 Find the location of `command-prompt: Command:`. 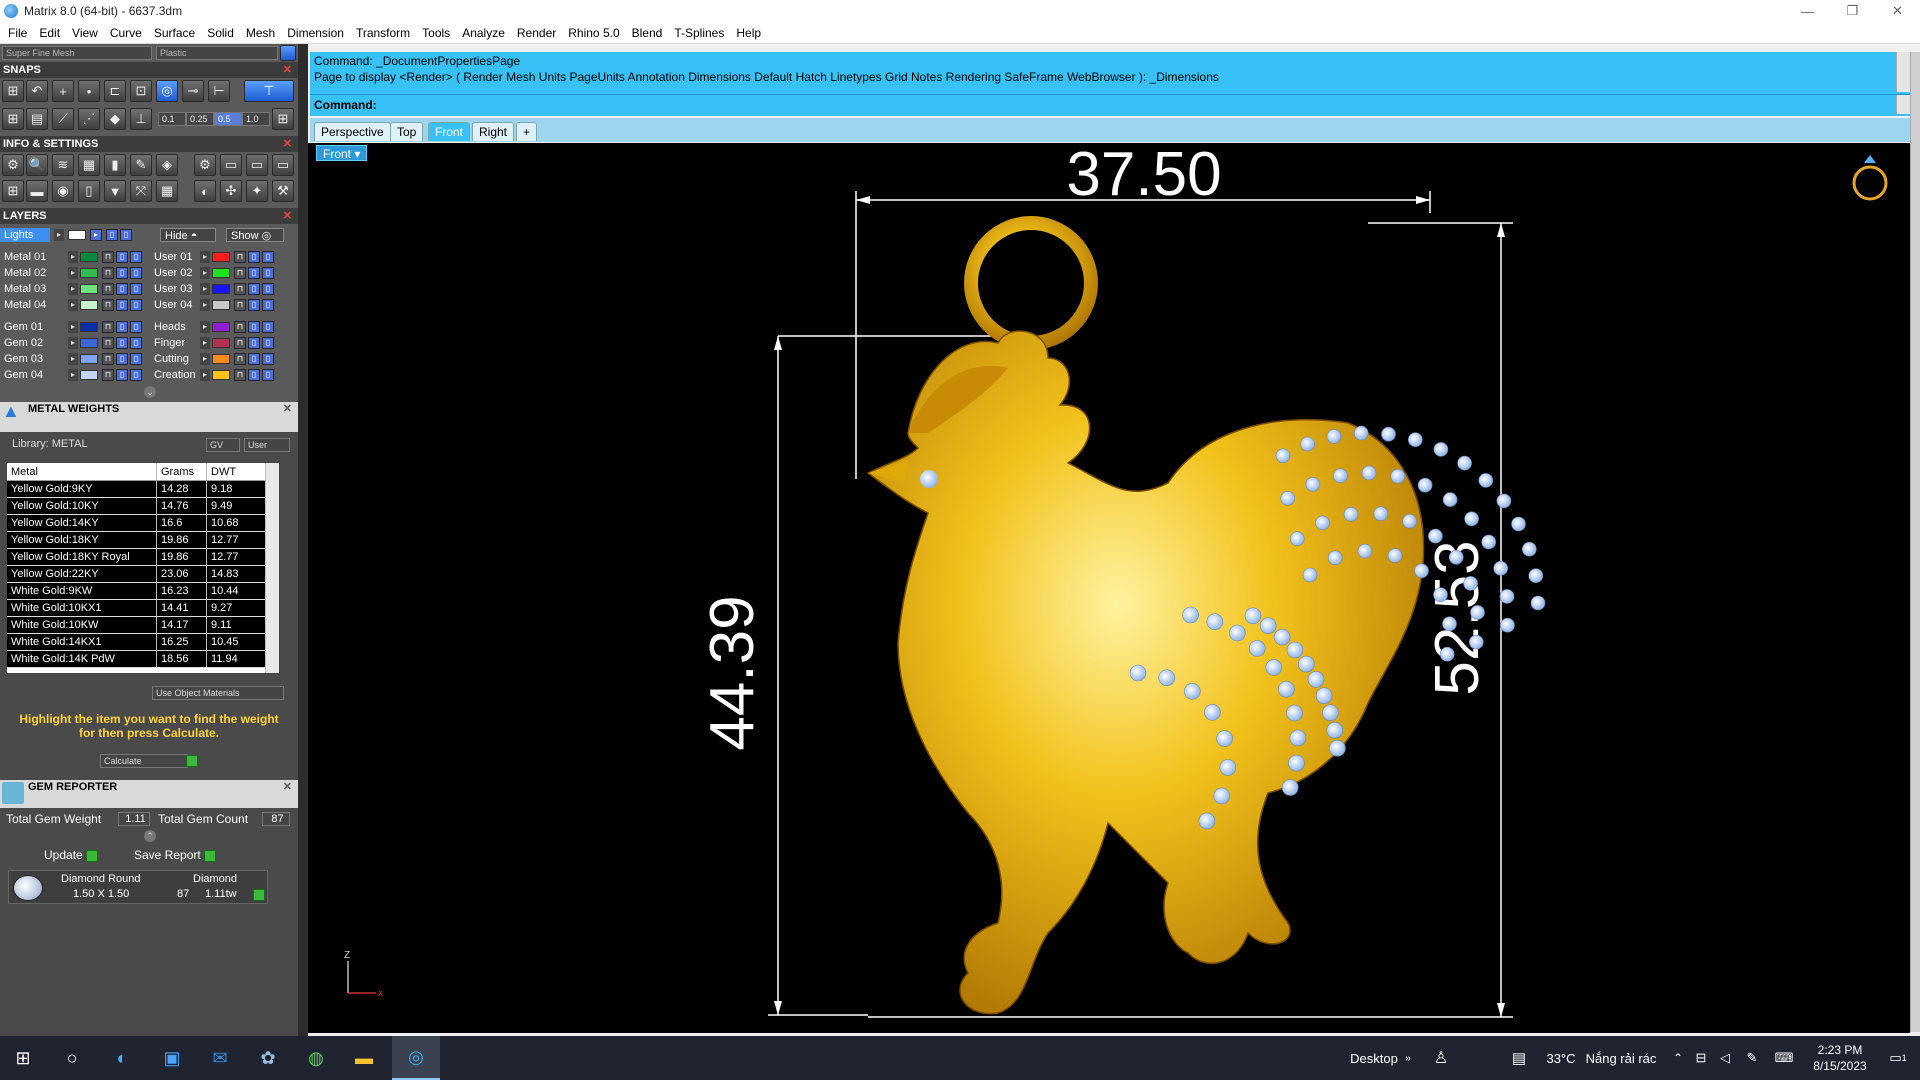

command-prompt: Command: is located at coordinates (1110, 104).